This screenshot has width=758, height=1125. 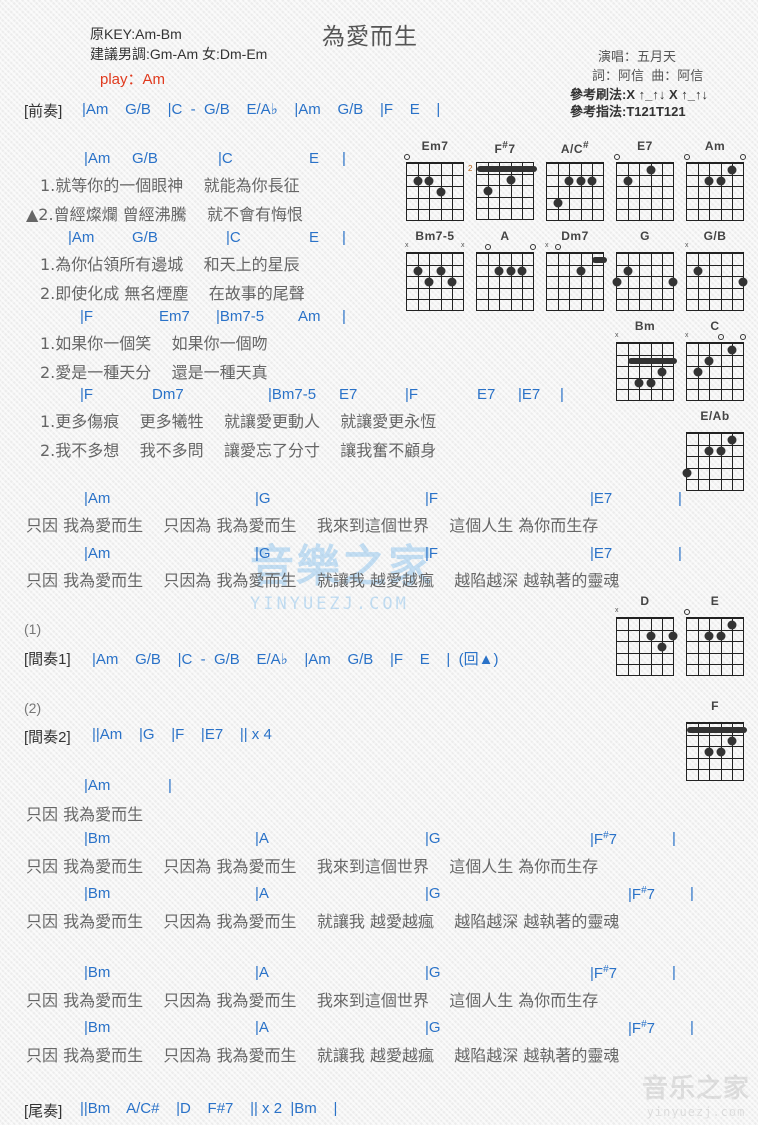 I want to click on chord-diagram-name: G, so click(x=645, y=236).